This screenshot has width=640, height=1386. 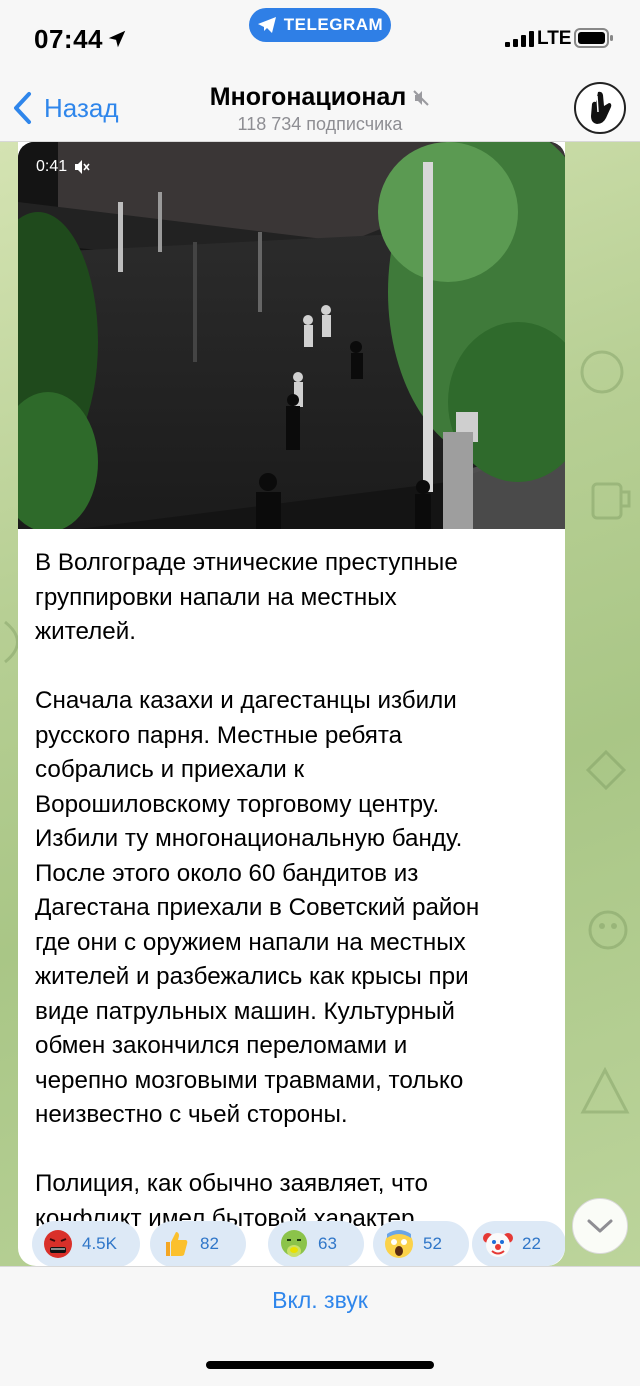 What do you see at coordinates (399, 1244) in the screenshot?
I see `screaming-face-icon` at bounding box center [399, 1244].